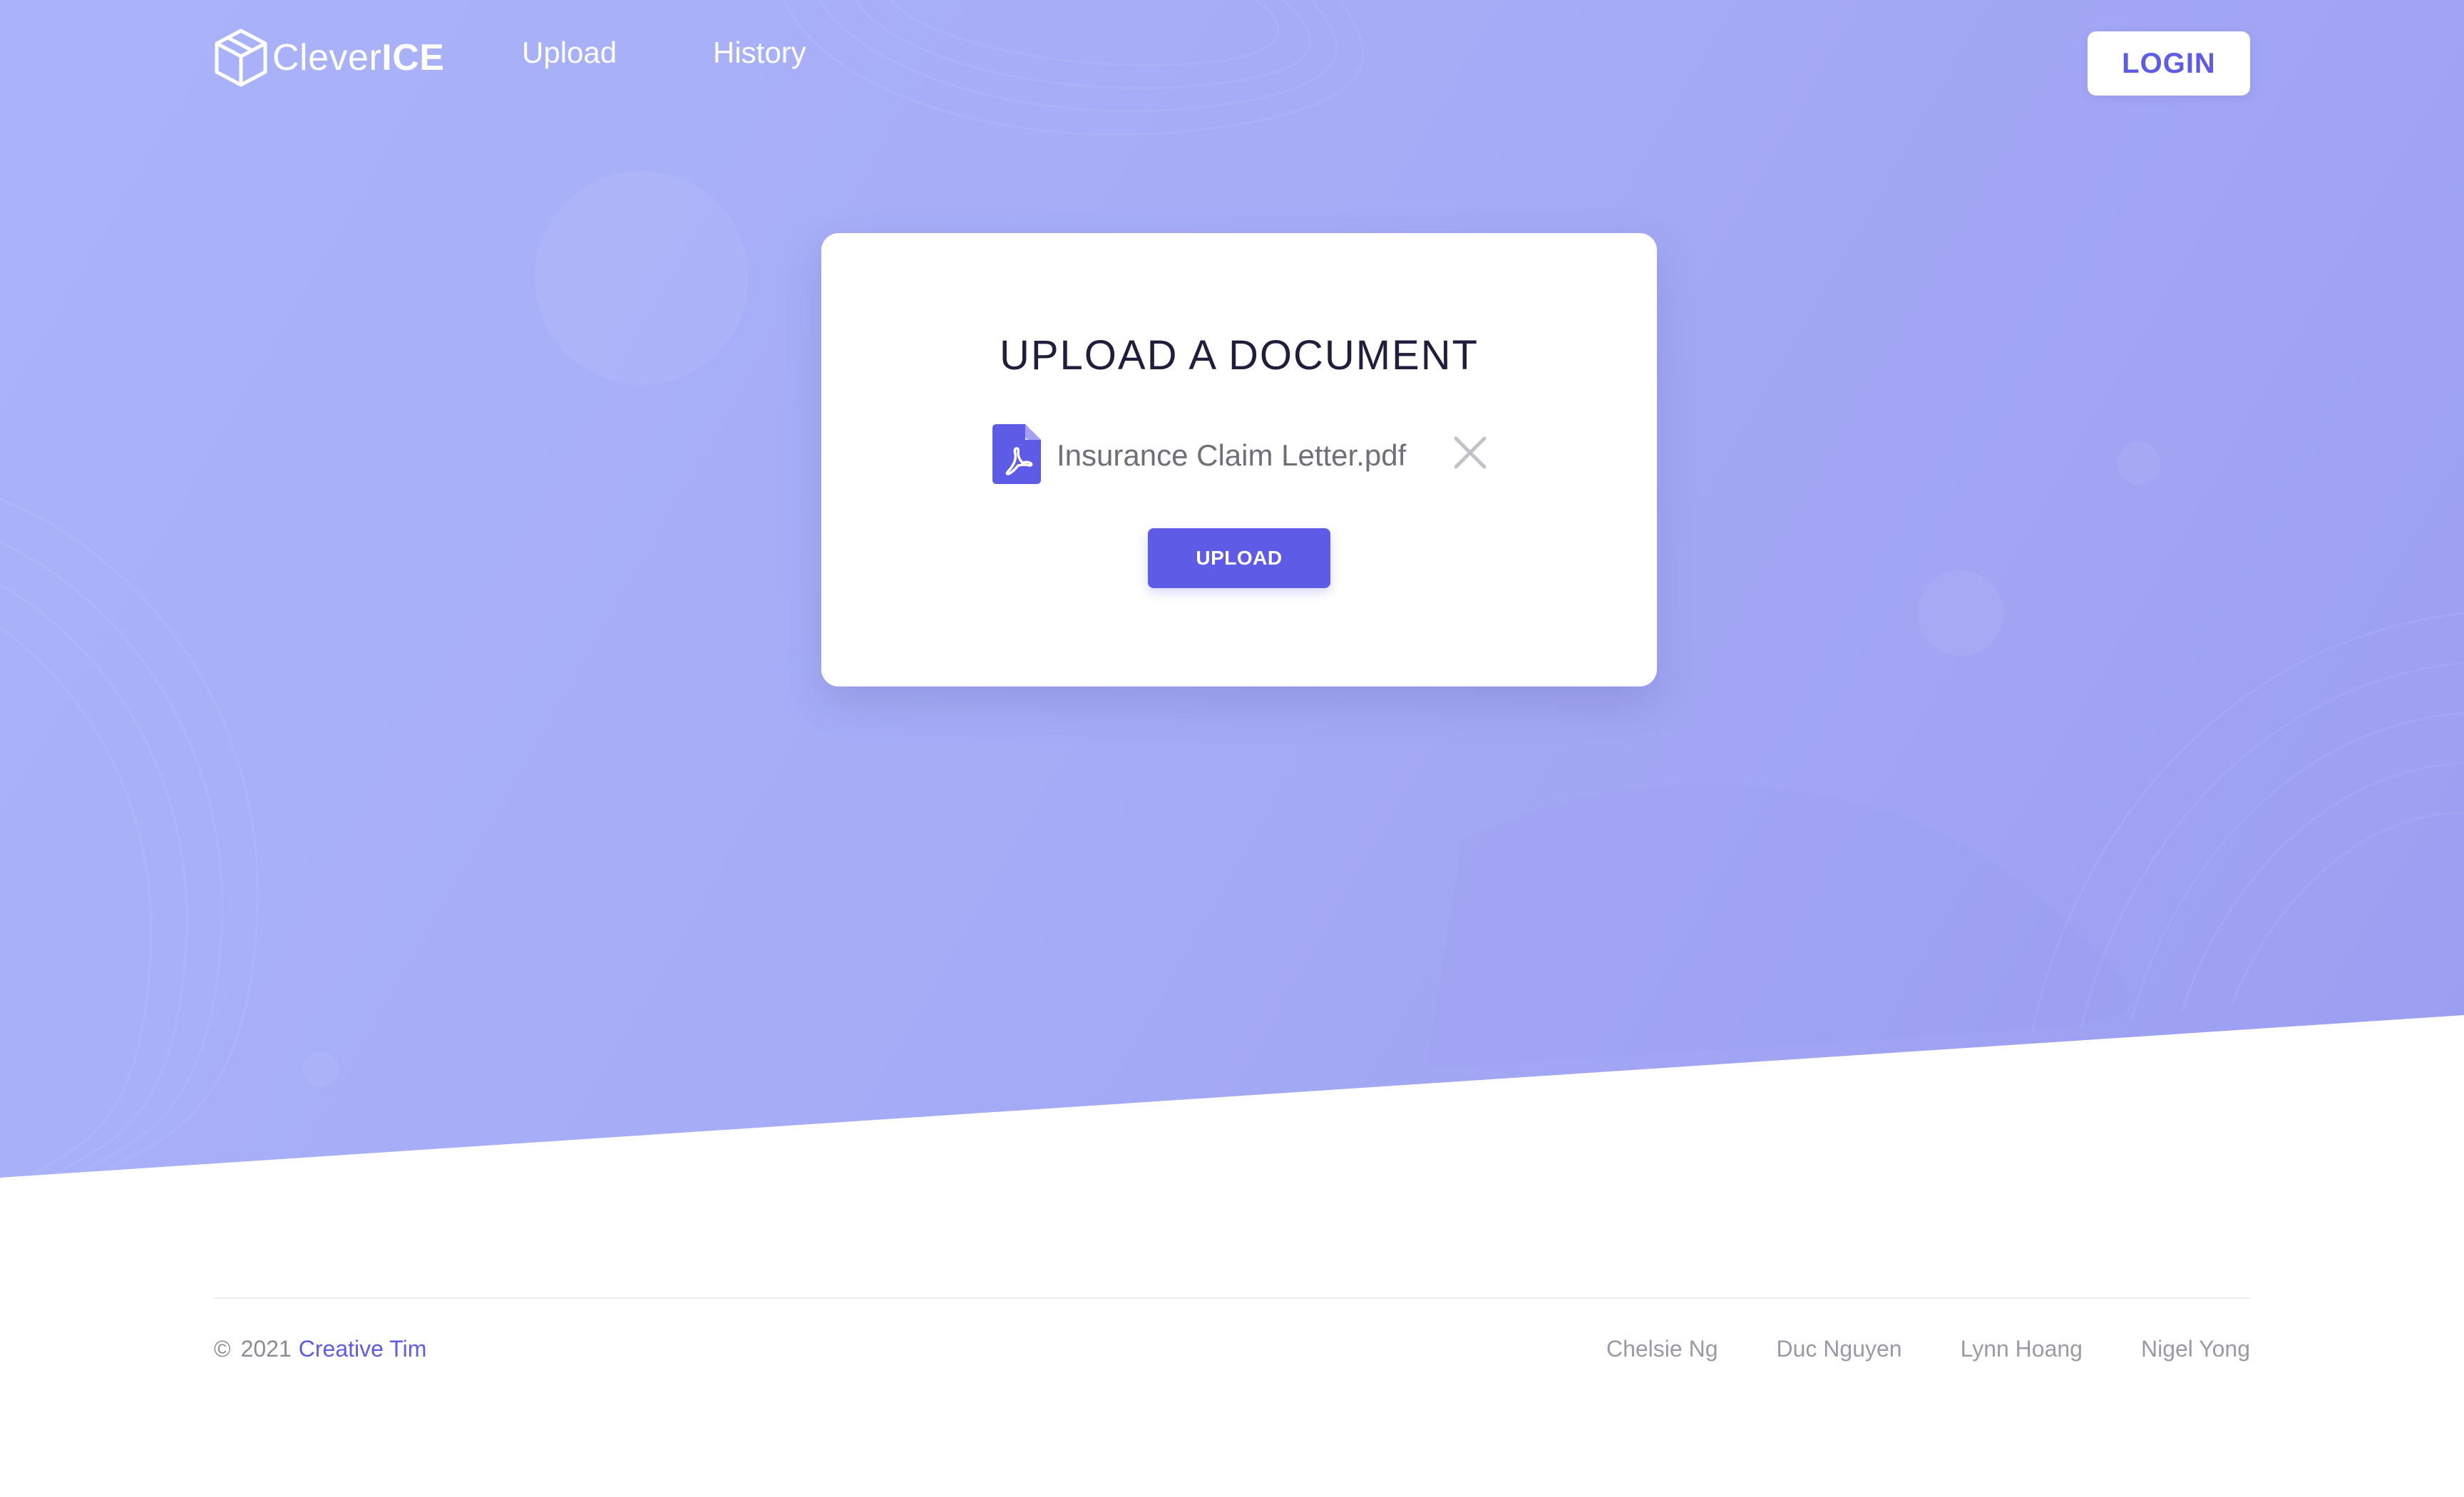 The width and height of the screenshot is (2464, 1497). Describe the element at coordinates (1016, 454) in the screenshot. I see `pdf-file-icon` at that location.